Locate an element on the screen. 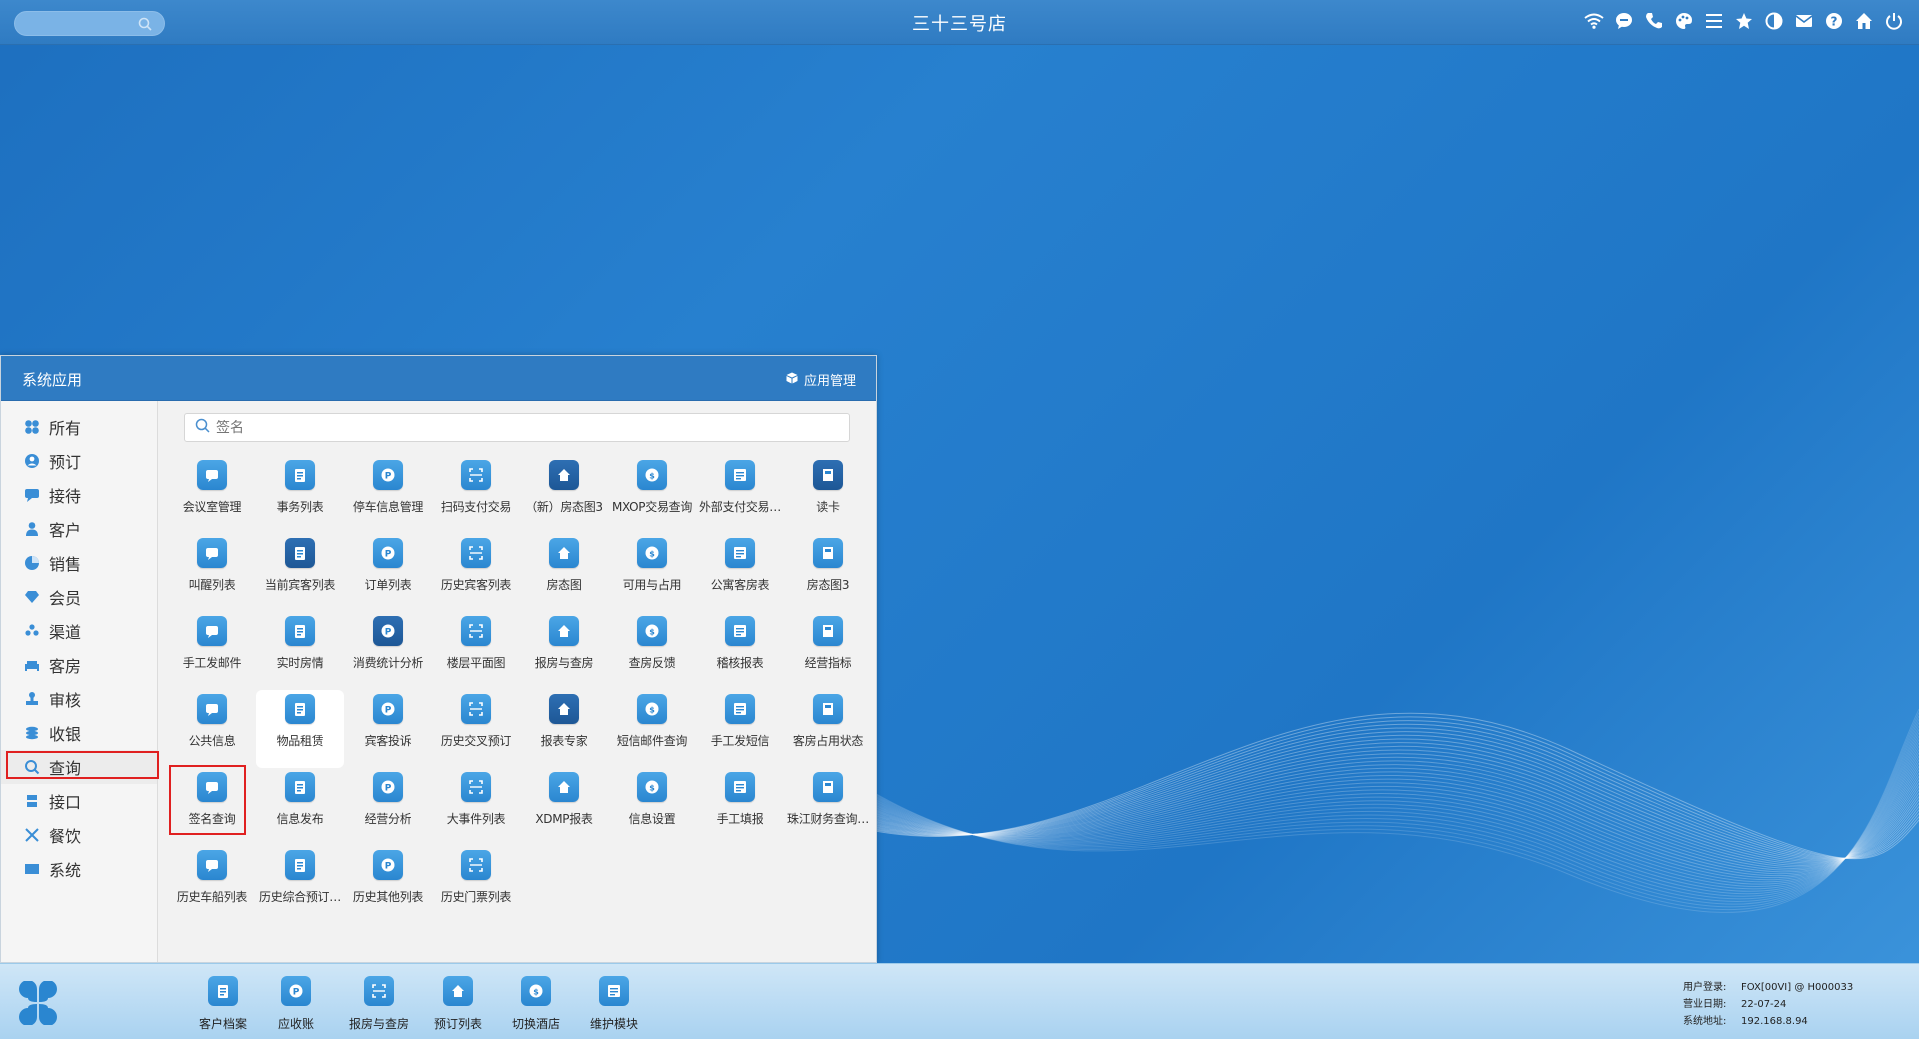 This screenshot has width=1919, height=1039. app-tile: P 订单列表 is located at coordinates (388, 573).